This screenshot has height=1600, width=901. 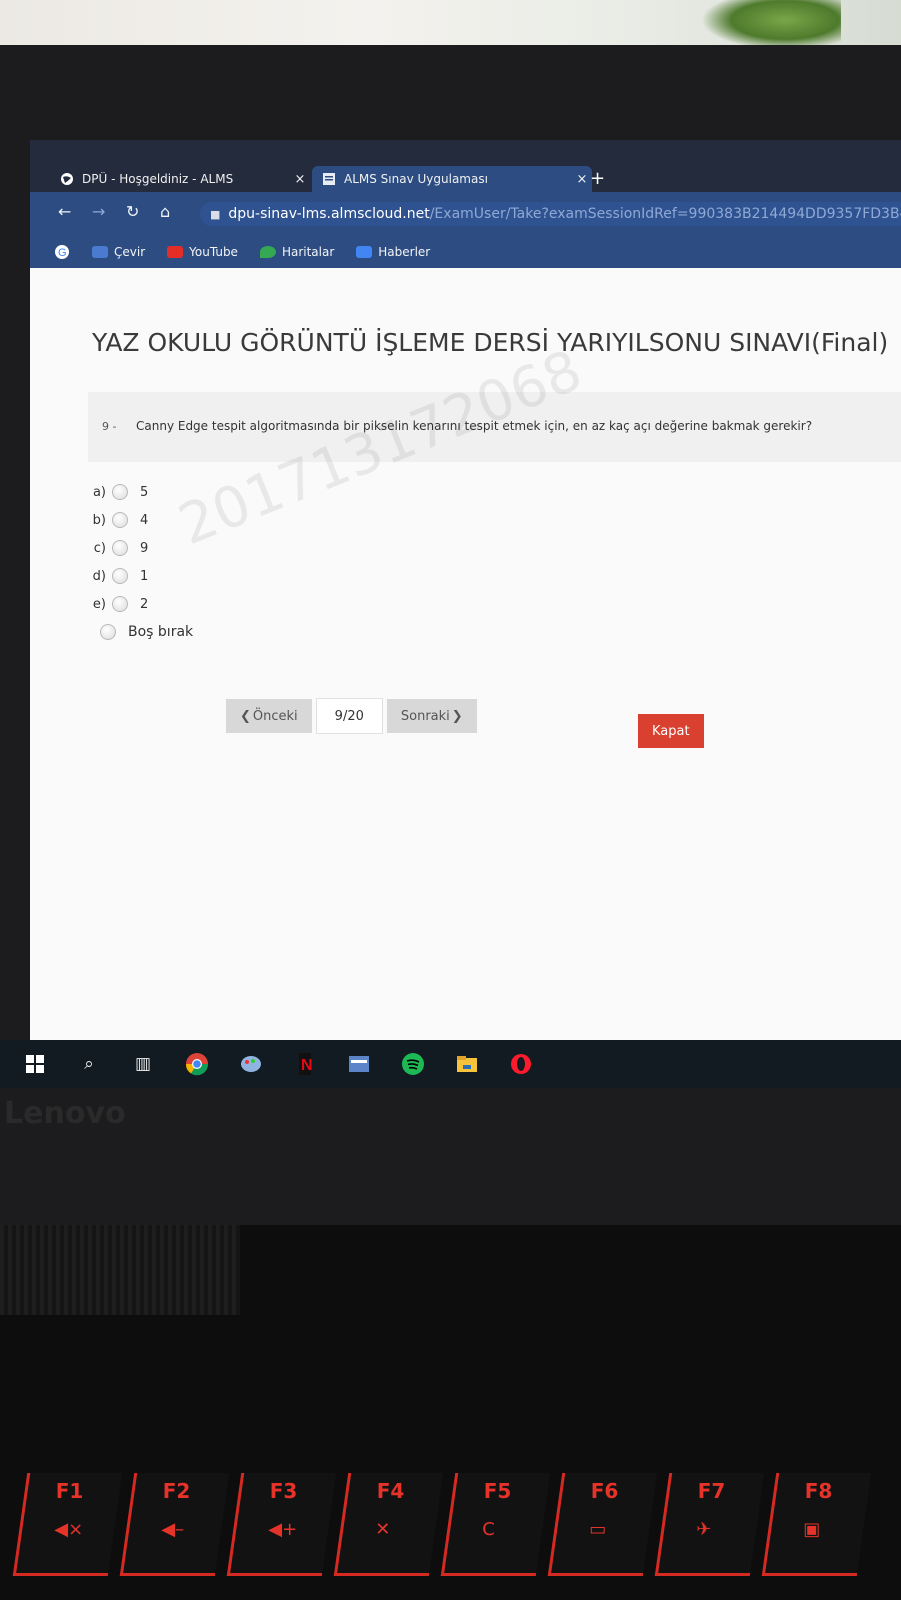 I want to click on option-e: e) 2, so click(x=114, y=604).